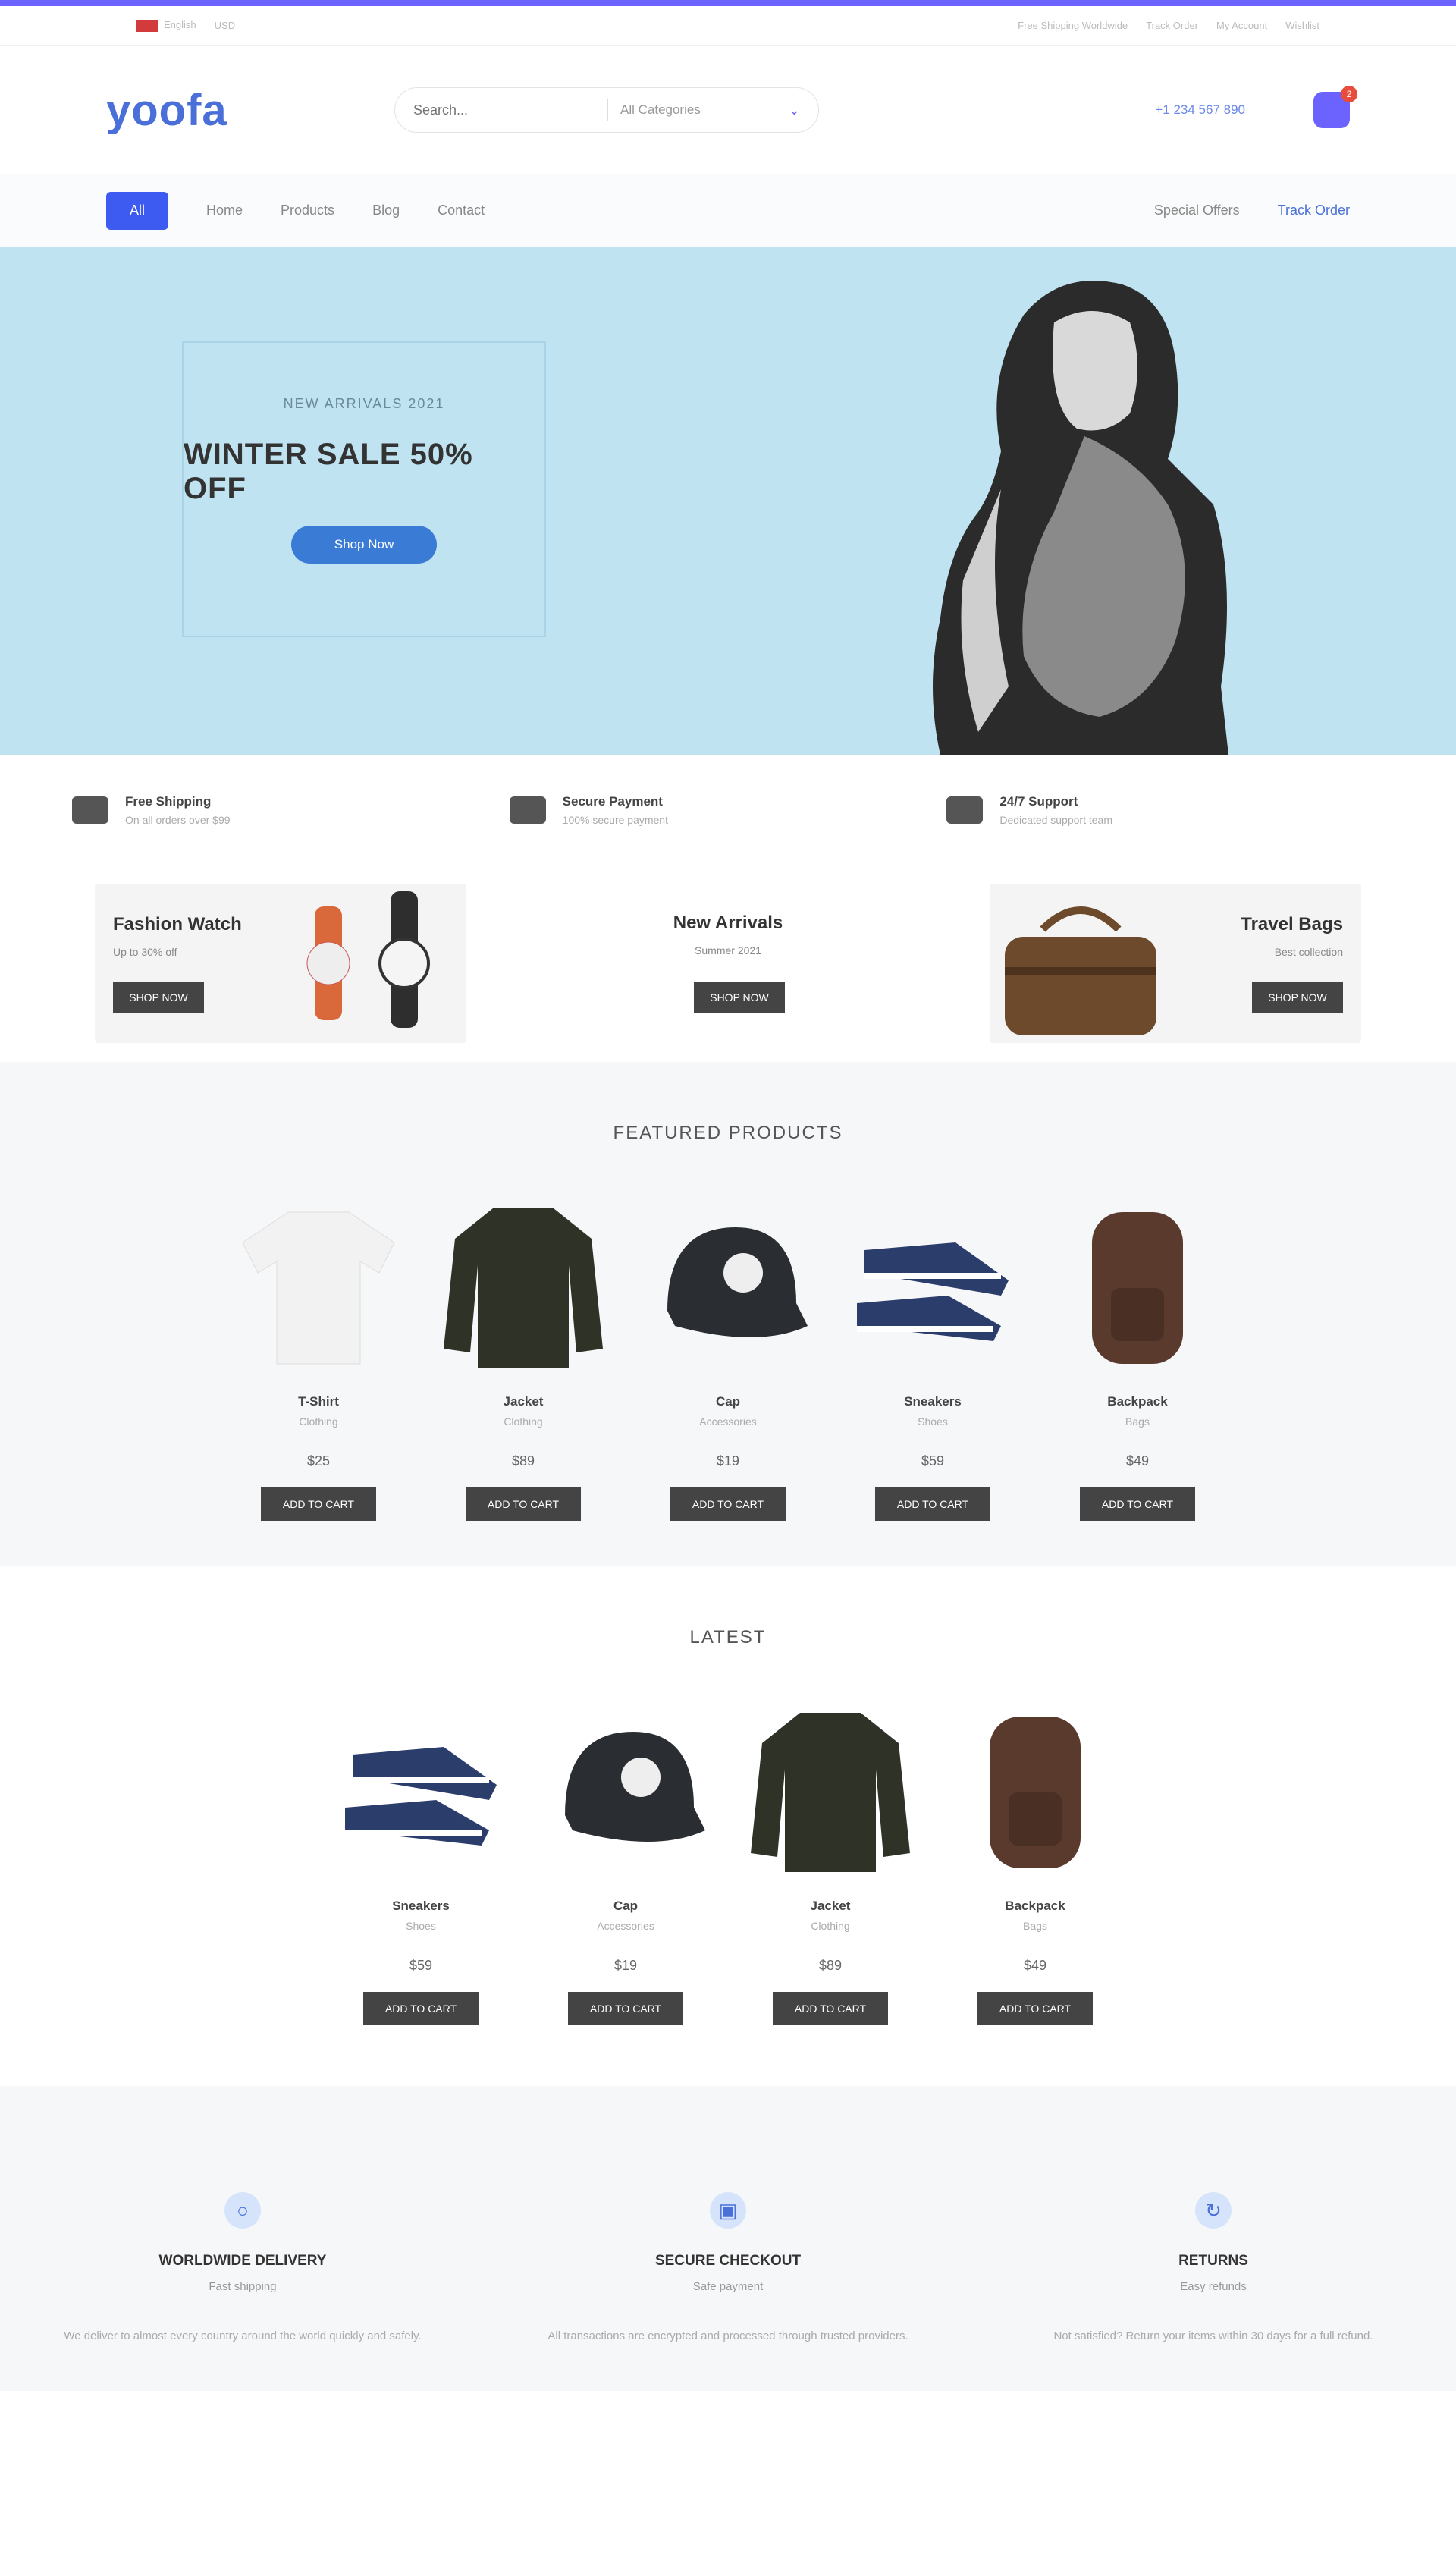 The width and height of the screenshot is (1456, 2554). What do you see at coordinates (1073, 25) in the screenshot?
I see `topbar-link-shipping: Free Shipping Worldwide` at bounding box center [1073, 25].